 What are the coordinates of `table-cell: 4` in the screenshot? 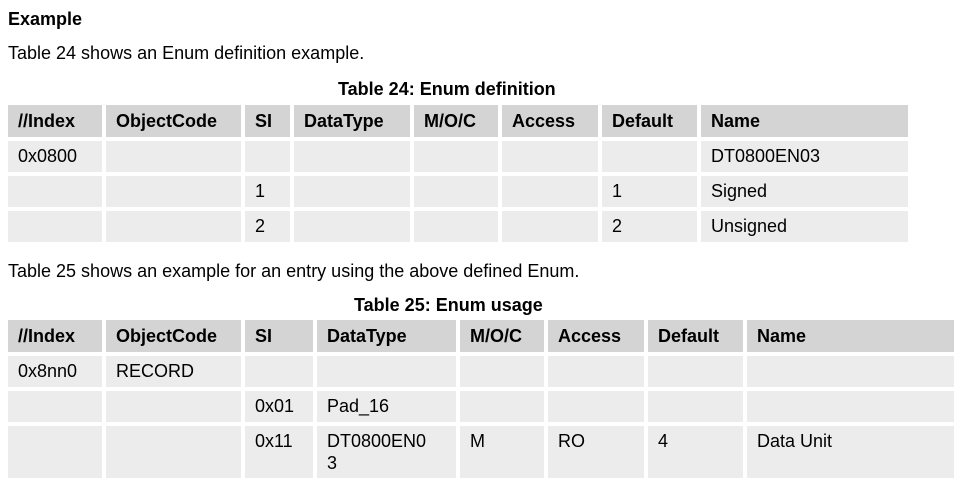 It's located at (697, 454).